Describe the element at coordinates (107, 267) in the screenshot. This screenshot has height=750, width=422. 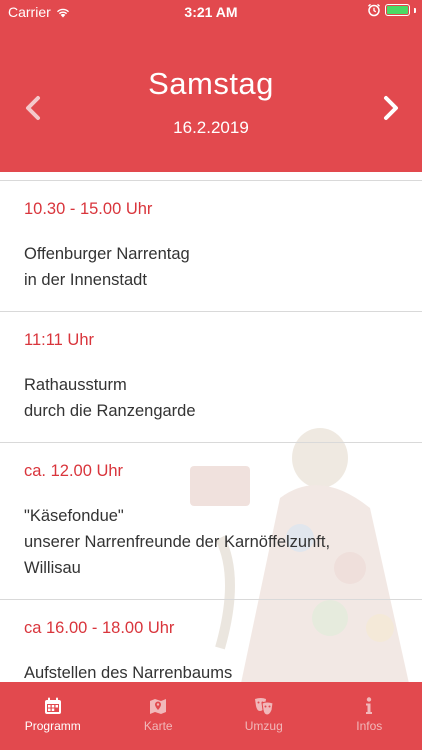
I see `event-description: Offenburger Narrentag in der Innenstadt` at that location.